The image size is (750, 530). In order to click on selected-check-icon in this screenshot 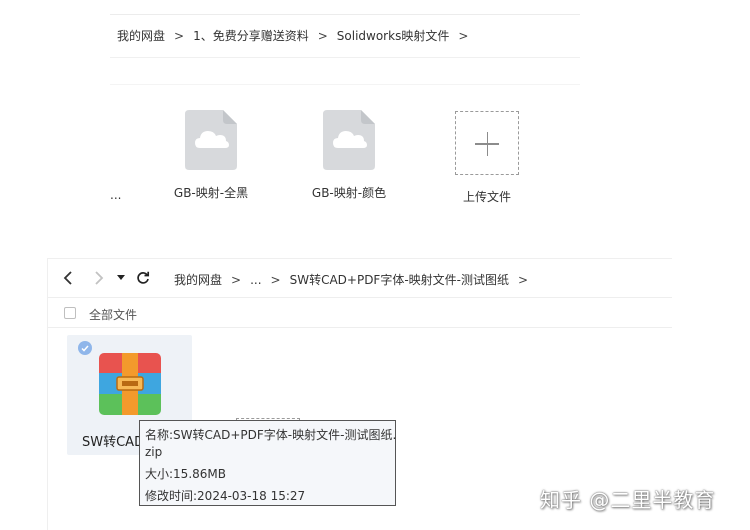, I will do `click(85, 348)`.